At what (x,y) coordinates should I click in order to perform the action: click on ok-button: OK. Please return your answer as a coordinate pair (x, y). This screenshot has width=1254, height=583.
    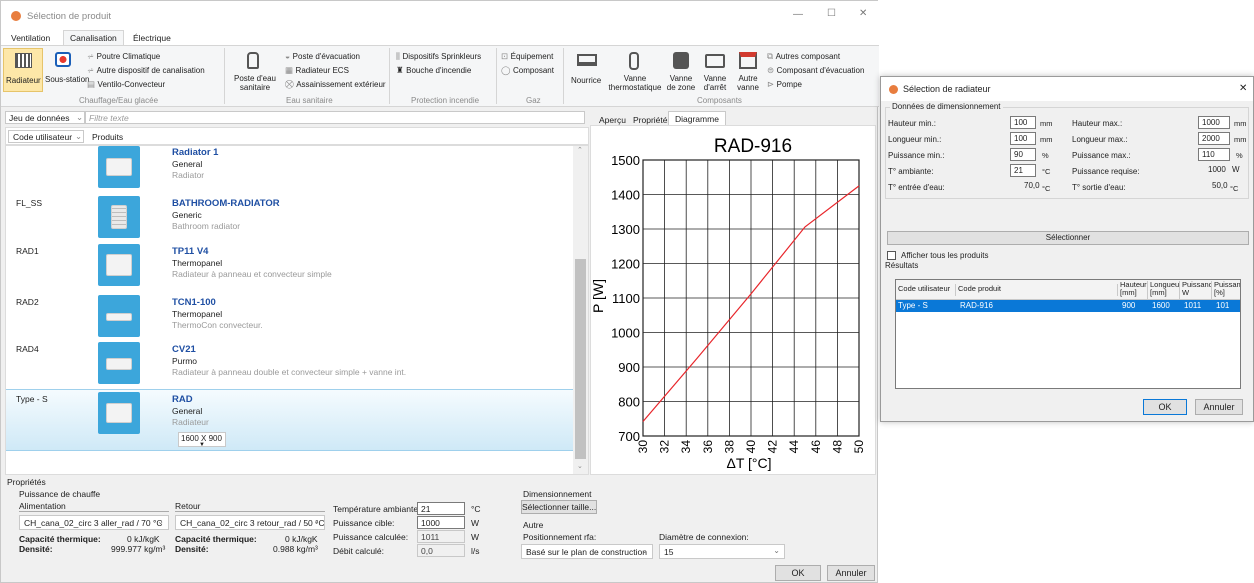
    Looking at the image, I should click on (798, 573).